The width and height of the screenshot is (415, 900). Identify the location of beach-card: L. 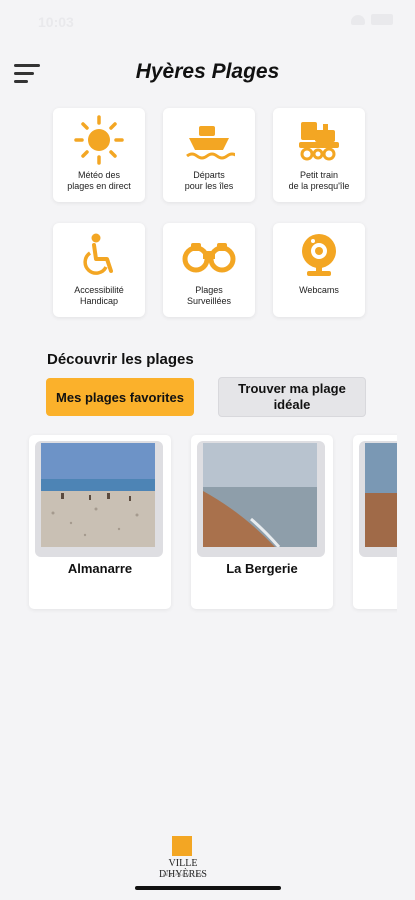
(375, 522).